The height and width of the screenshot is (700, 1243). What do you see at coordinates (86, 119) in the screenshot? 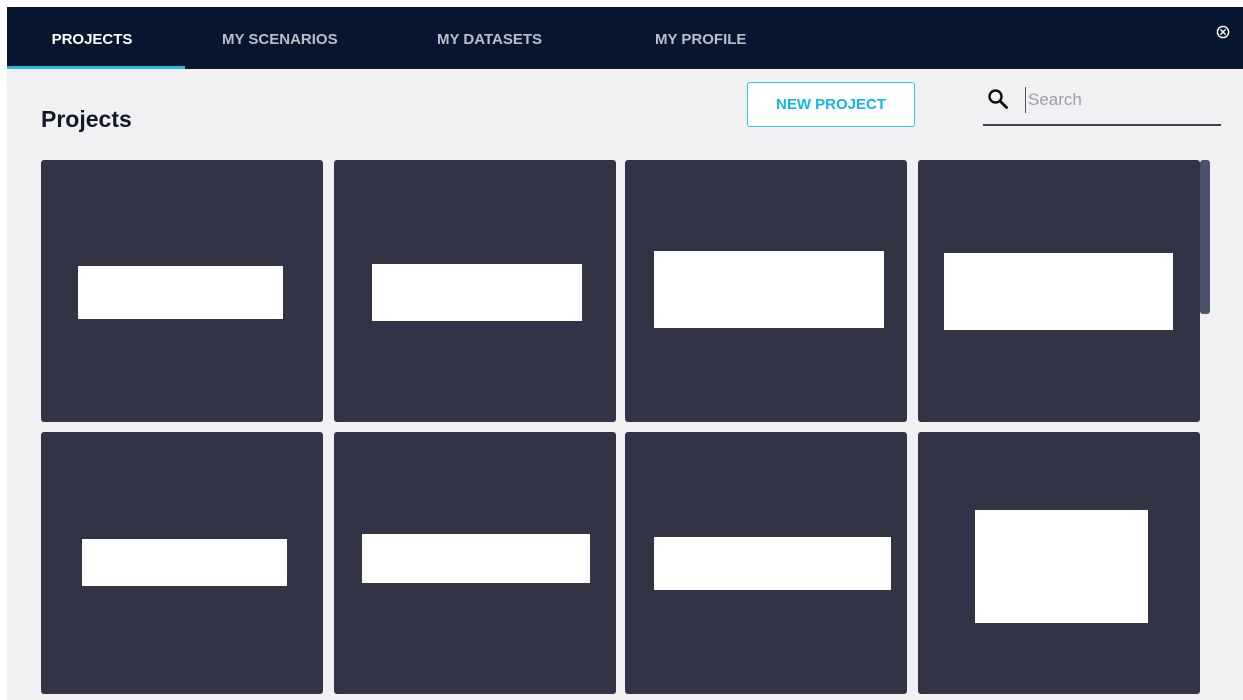
I see `page-title: Projects` at bounding box center [86, 119].